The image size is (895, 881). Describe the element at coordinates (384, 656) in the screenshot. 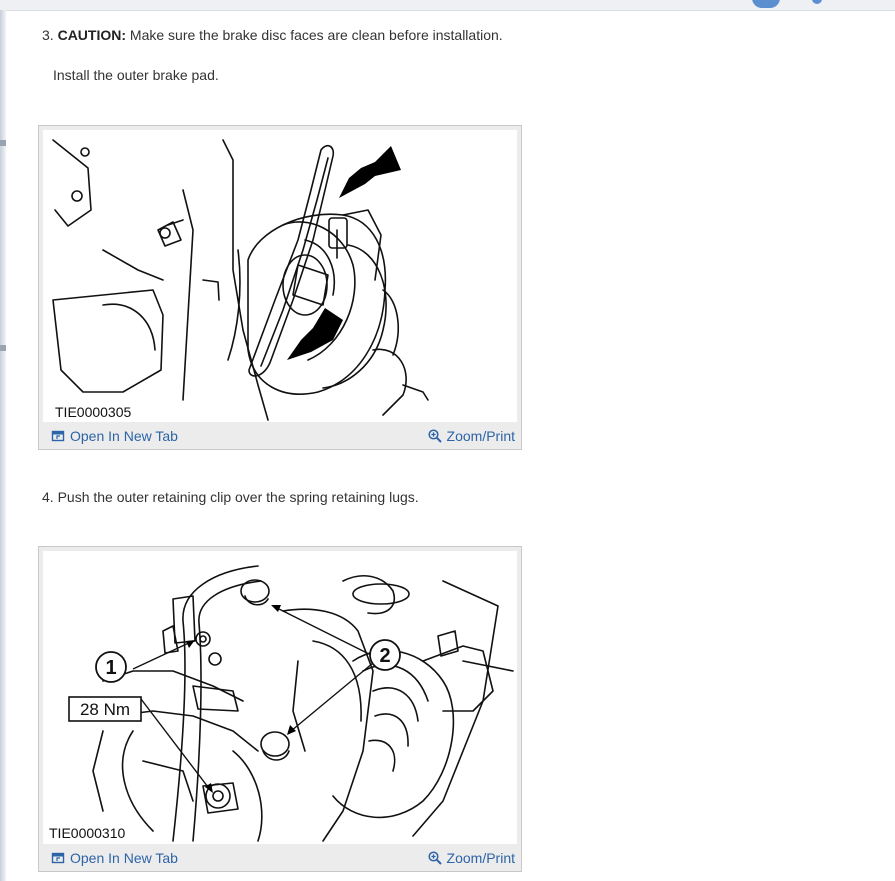

I see `callout-2-label: 2` at that location.